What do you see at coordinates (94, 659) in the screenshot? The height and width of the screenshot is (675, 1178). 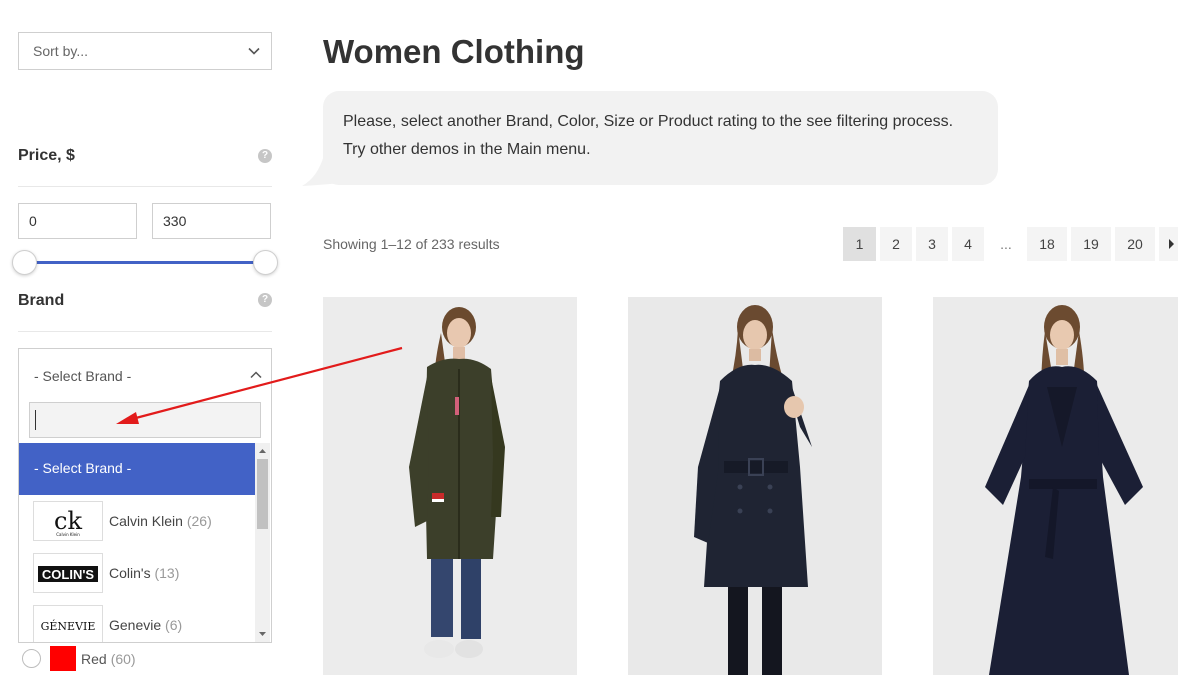 I see `color-name: Red` at bounding box center [94, 659].